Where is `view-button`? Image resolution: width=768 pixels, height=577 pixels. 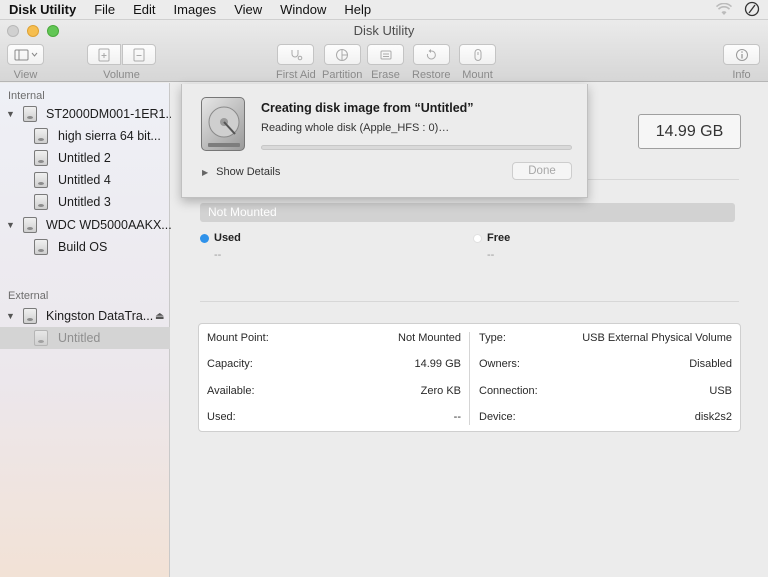 view-button is located at coordinates (25, 54).